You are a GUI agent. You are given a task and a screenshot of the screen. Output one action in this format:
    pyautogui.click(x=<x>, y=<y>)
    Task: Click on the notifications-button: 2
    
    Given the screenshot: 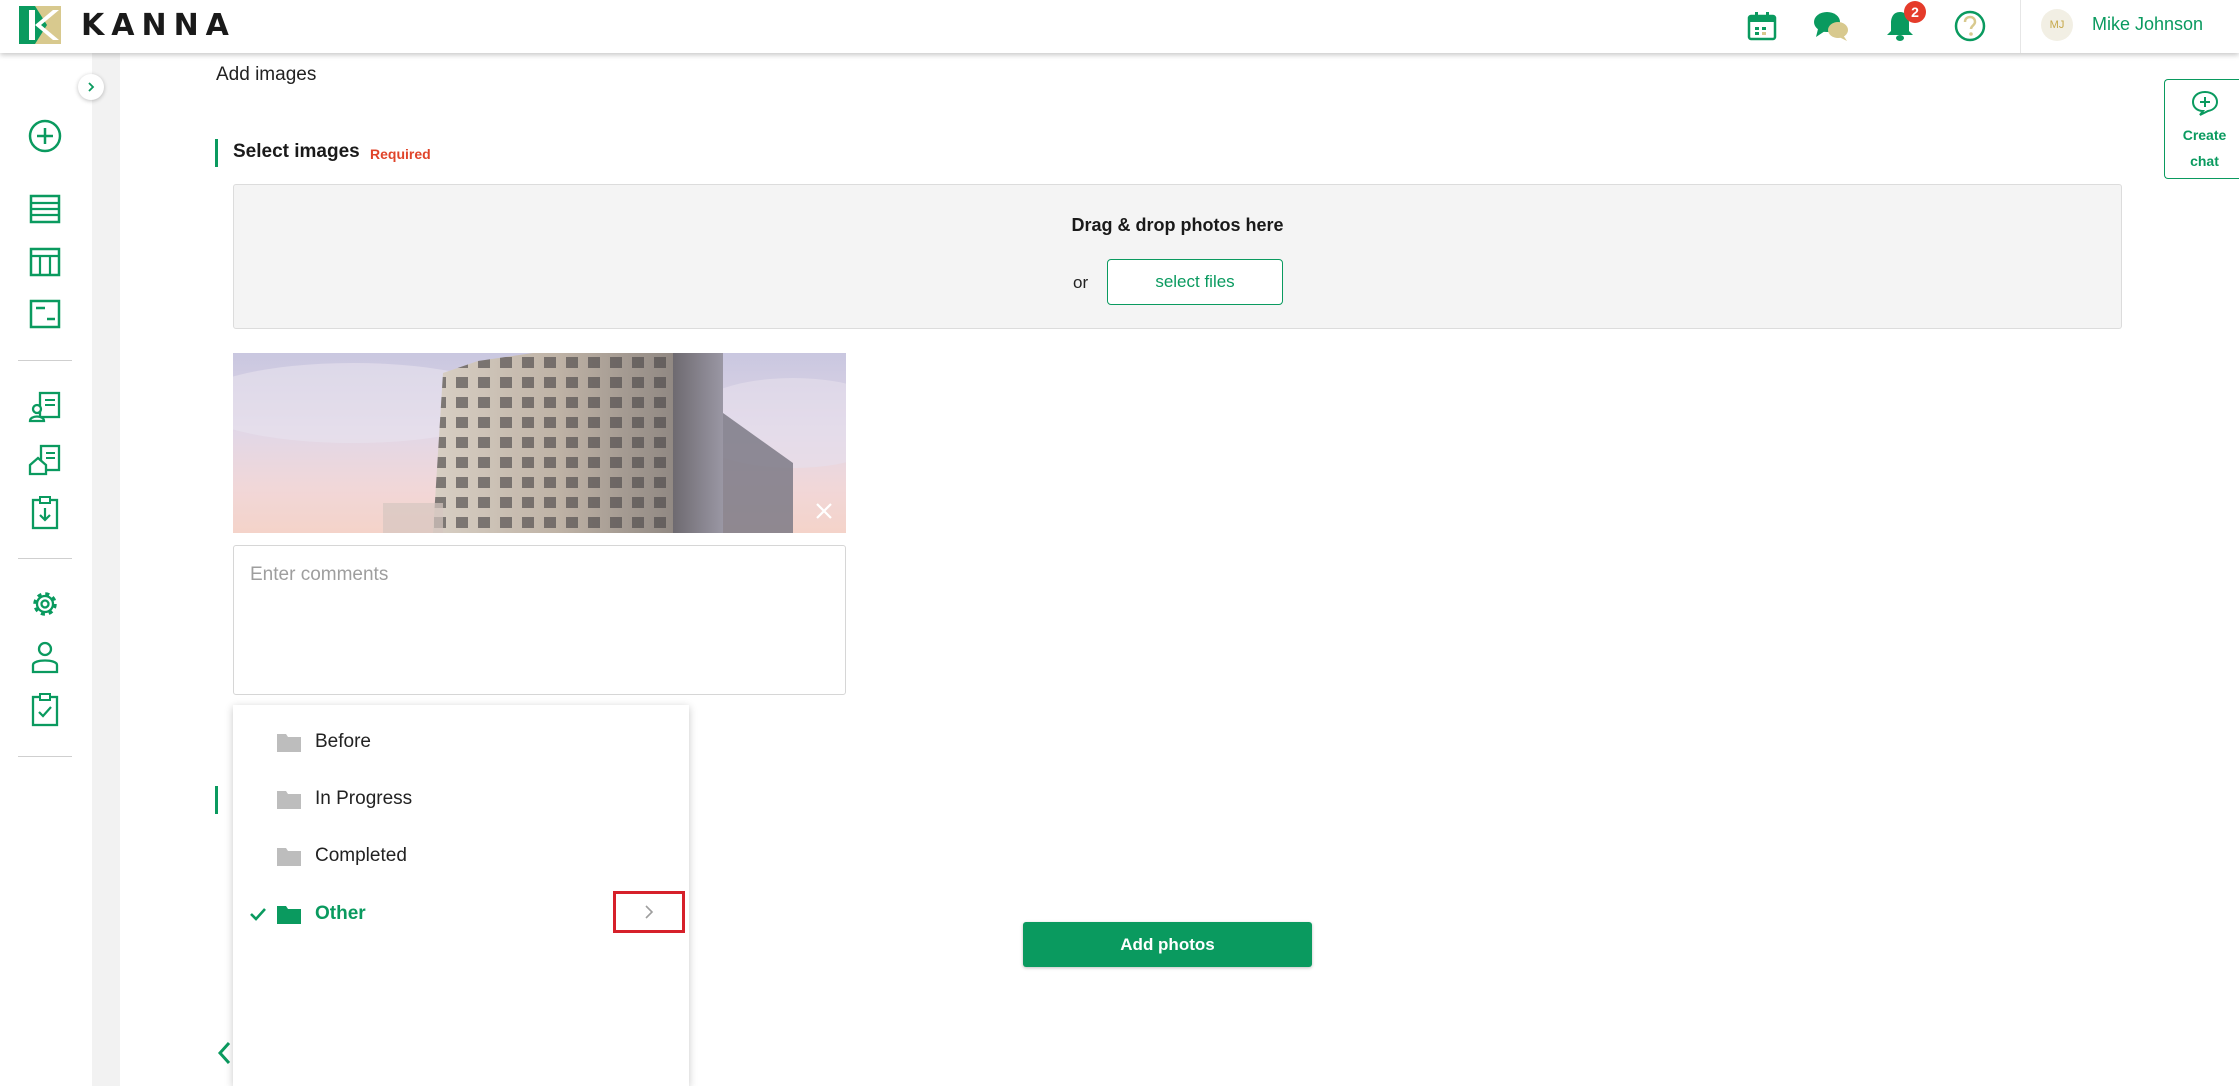 What is the action you would take?
    pyautogui.click(x=1903, y=23)
    